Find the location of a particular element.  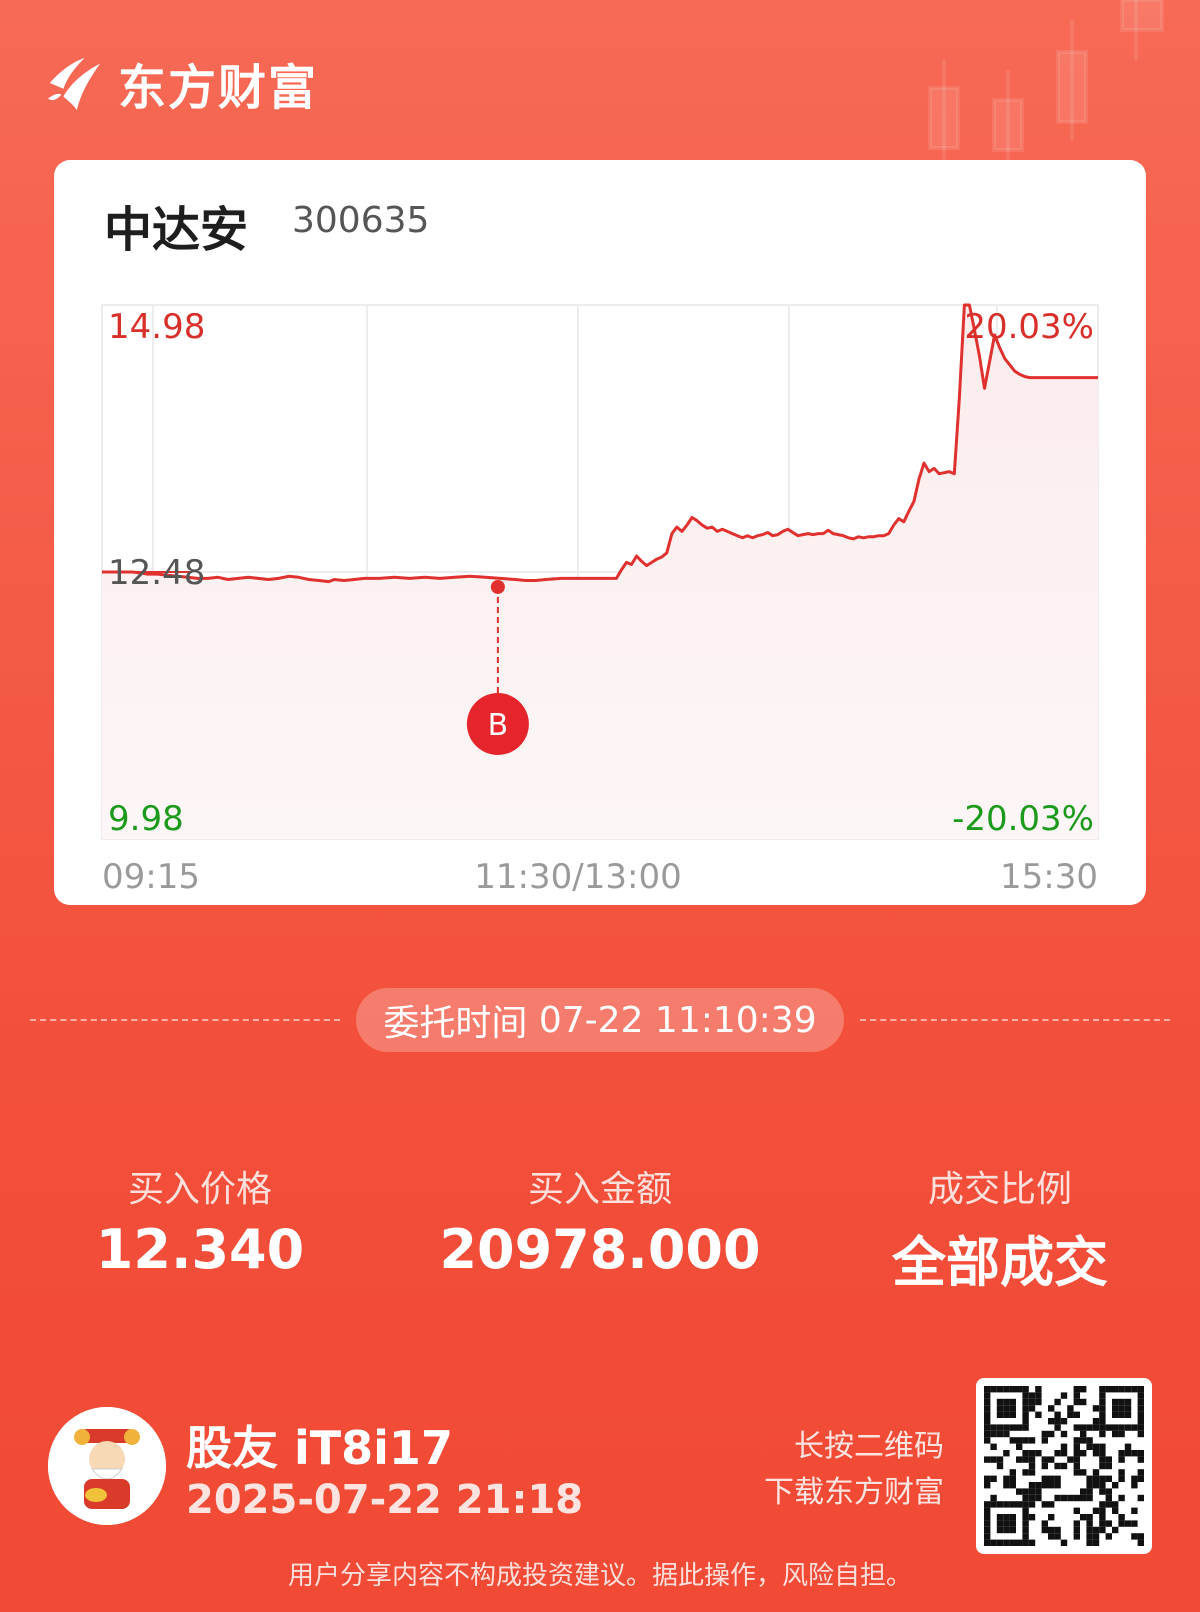

x-tick-end: 15:30 is located at coordinates (1049, 877).